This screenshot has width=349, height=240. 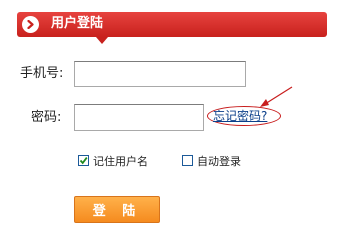 I want to click on annotation-arrow-icon, so click(x=276, y=96).